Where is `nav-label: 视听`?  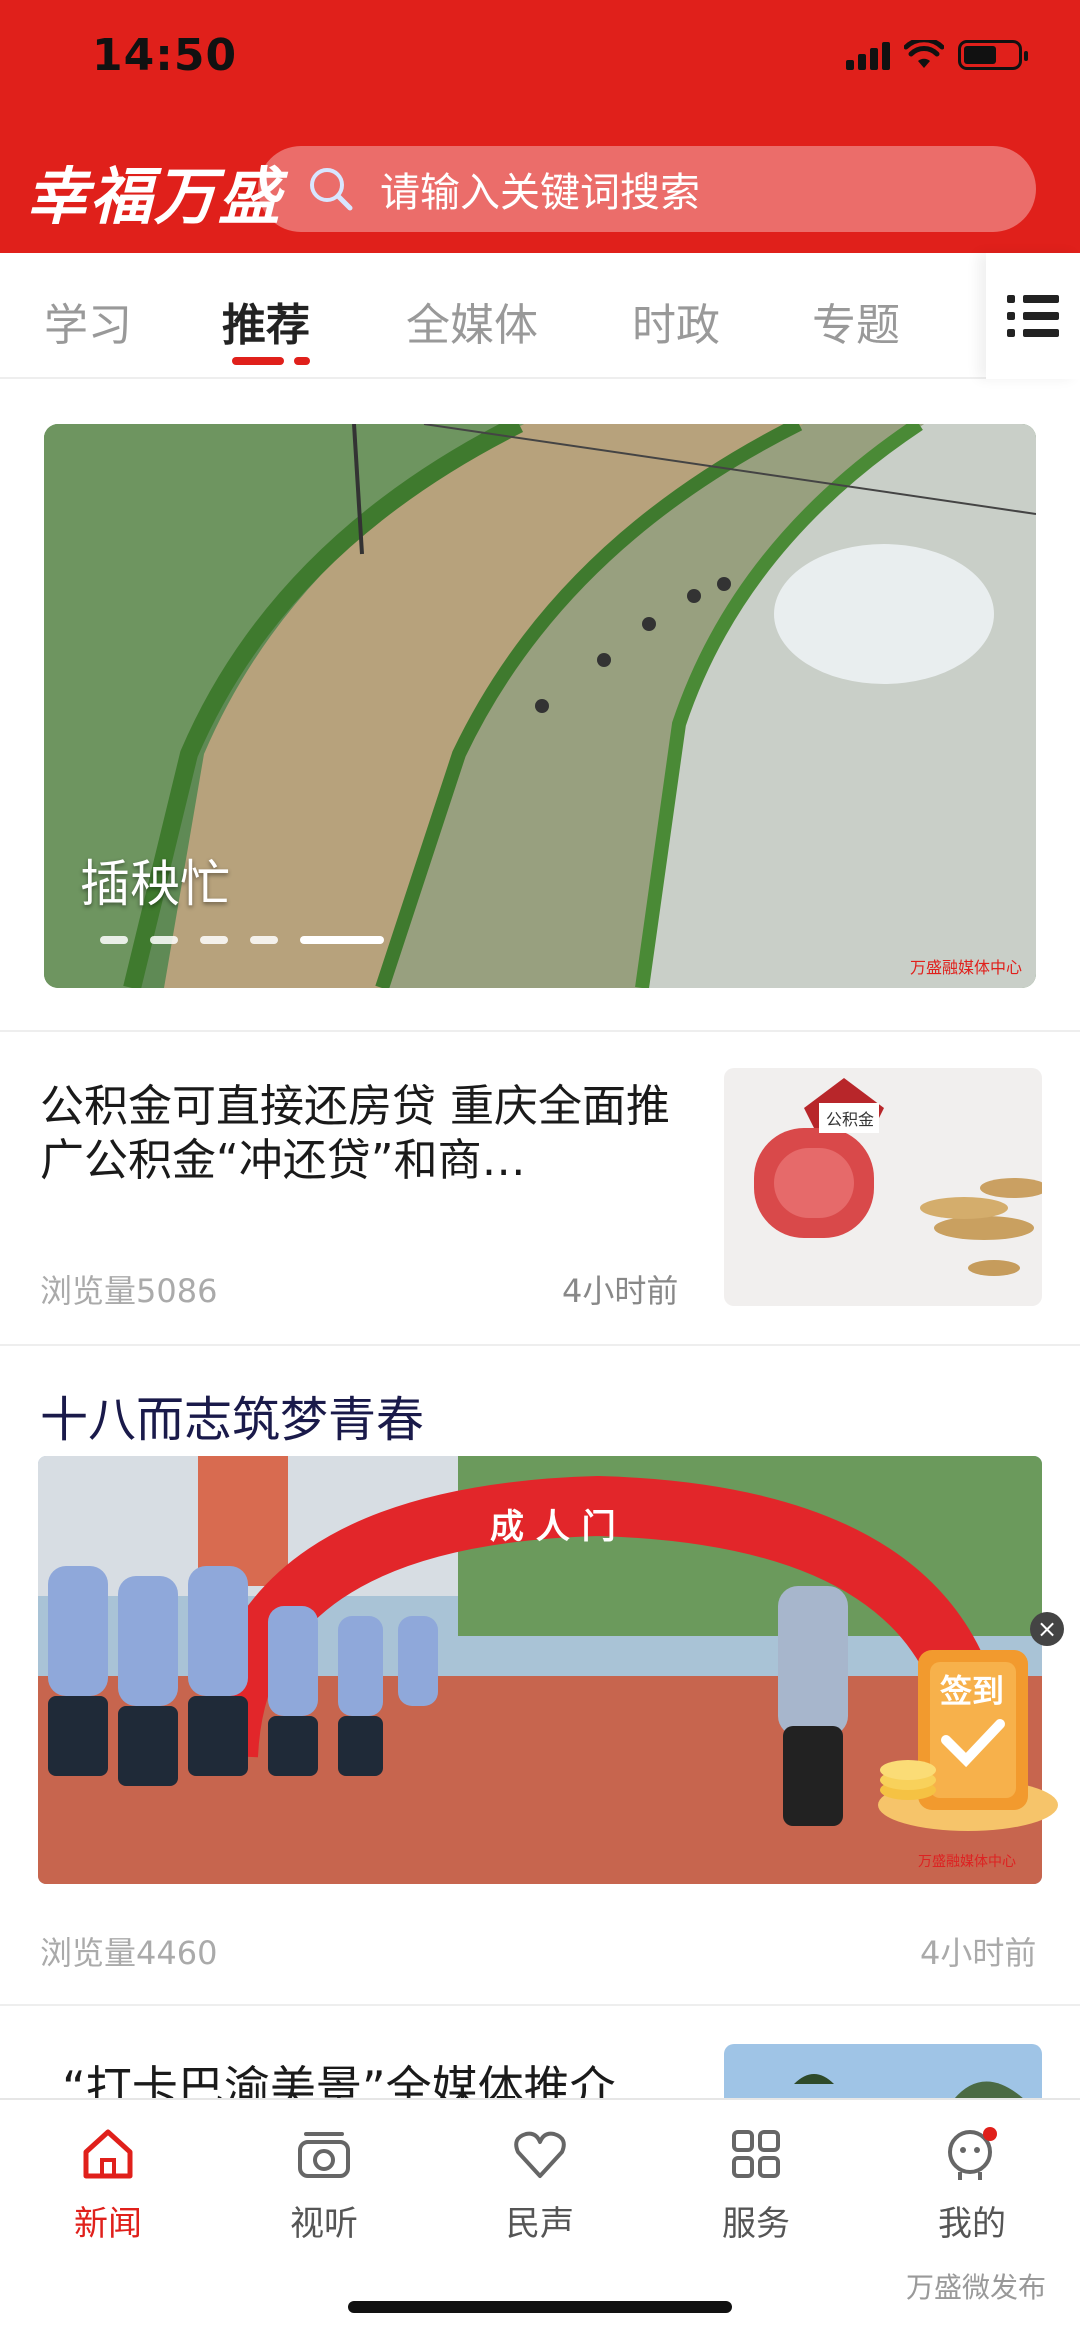
nav-label: 视听 is located at coordinates (324, 2224).